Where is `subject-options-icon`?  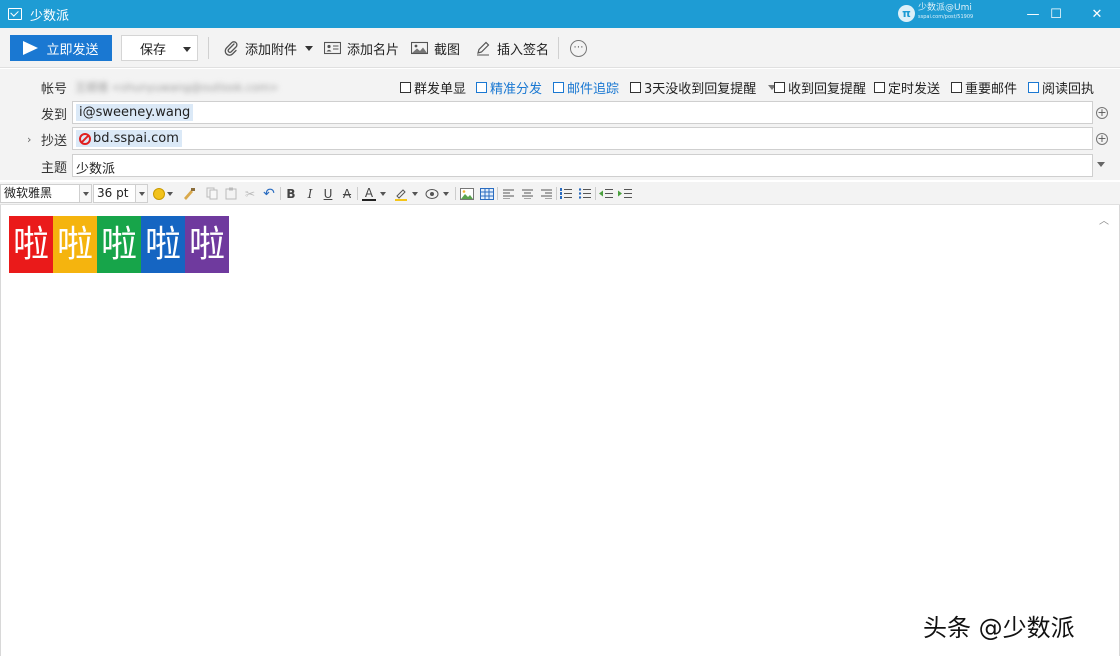
subject-options-icon is located at coordinates (1101, 164).